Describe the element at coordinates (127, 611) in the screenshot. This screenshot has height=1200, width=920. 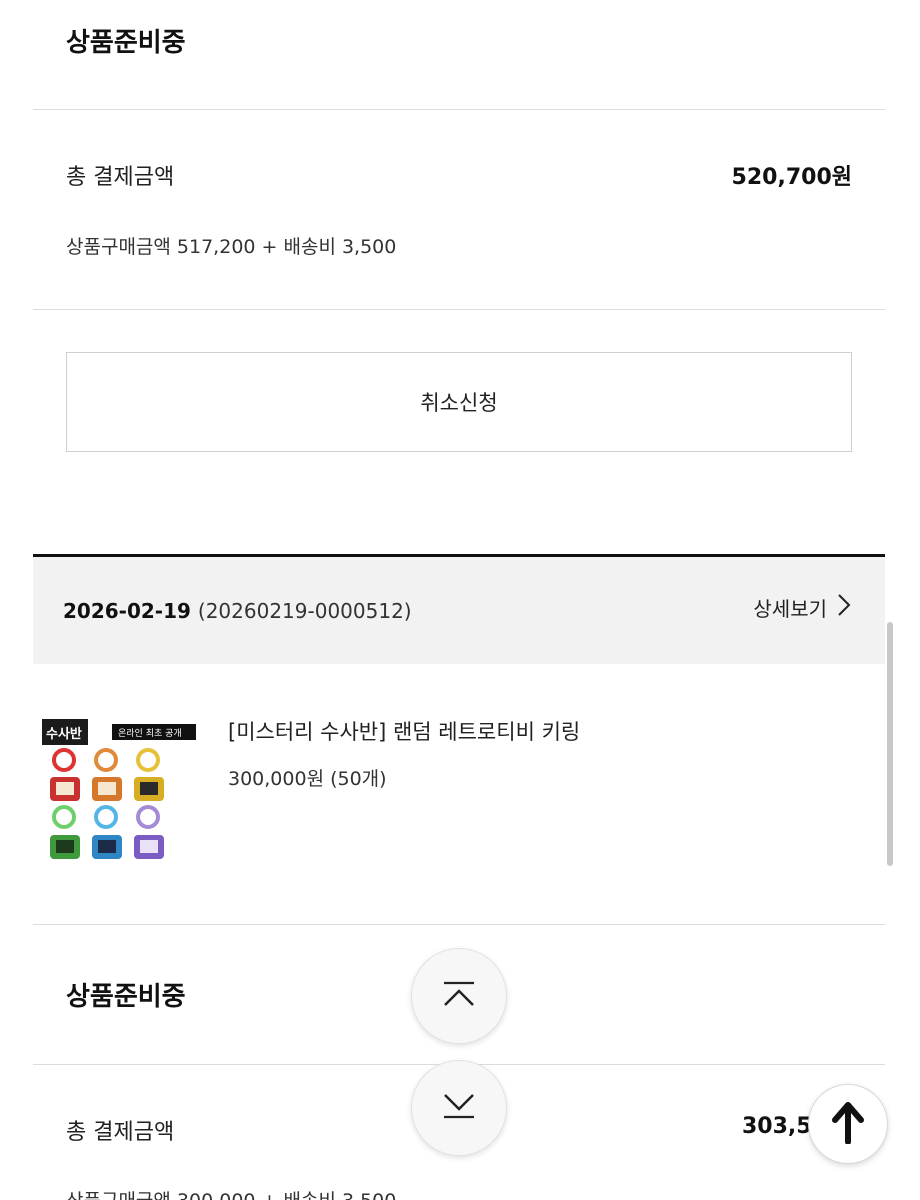
I see `order-date: 2026-02-19` at that location.